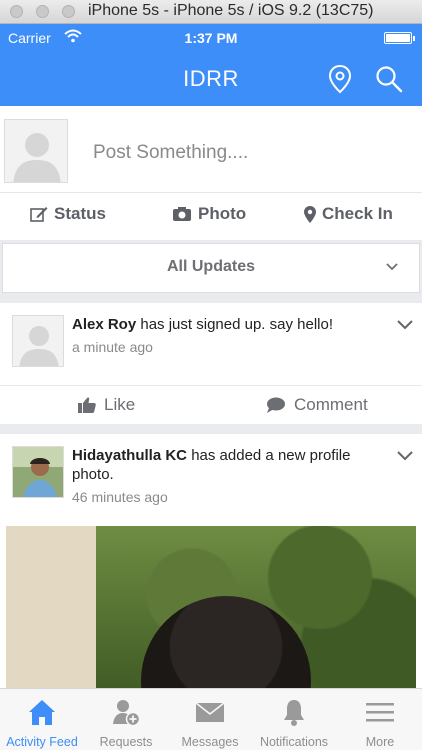 The height and width of the screenshot is (750, 422). Describe the element at coordinates (42, 11) in the screenshot. I see `minimize-window-button` at that location.